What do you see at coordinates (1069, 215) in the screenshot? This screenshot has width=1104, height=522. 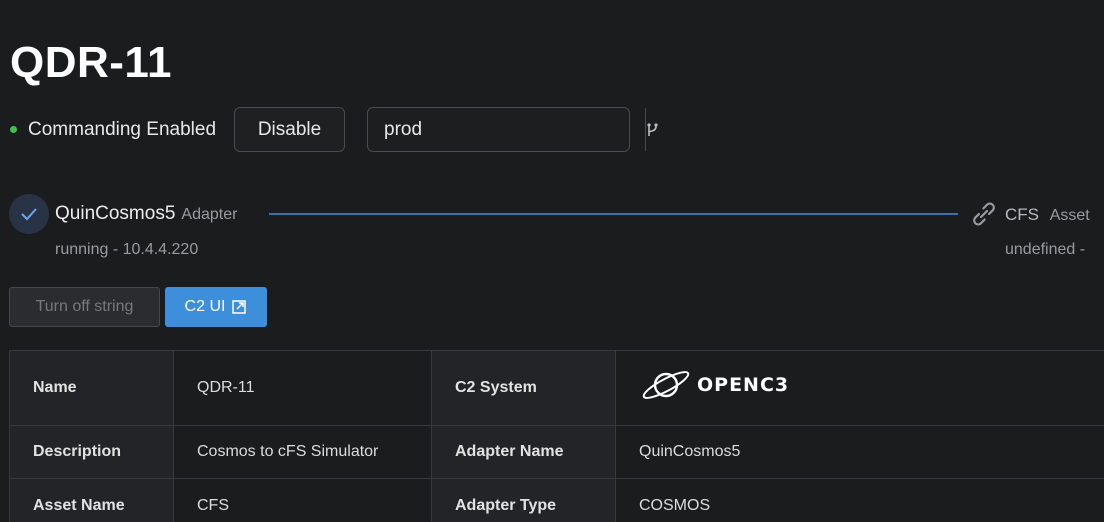 I see `asset-tag: Asset` at bounding box center [1069, 215].